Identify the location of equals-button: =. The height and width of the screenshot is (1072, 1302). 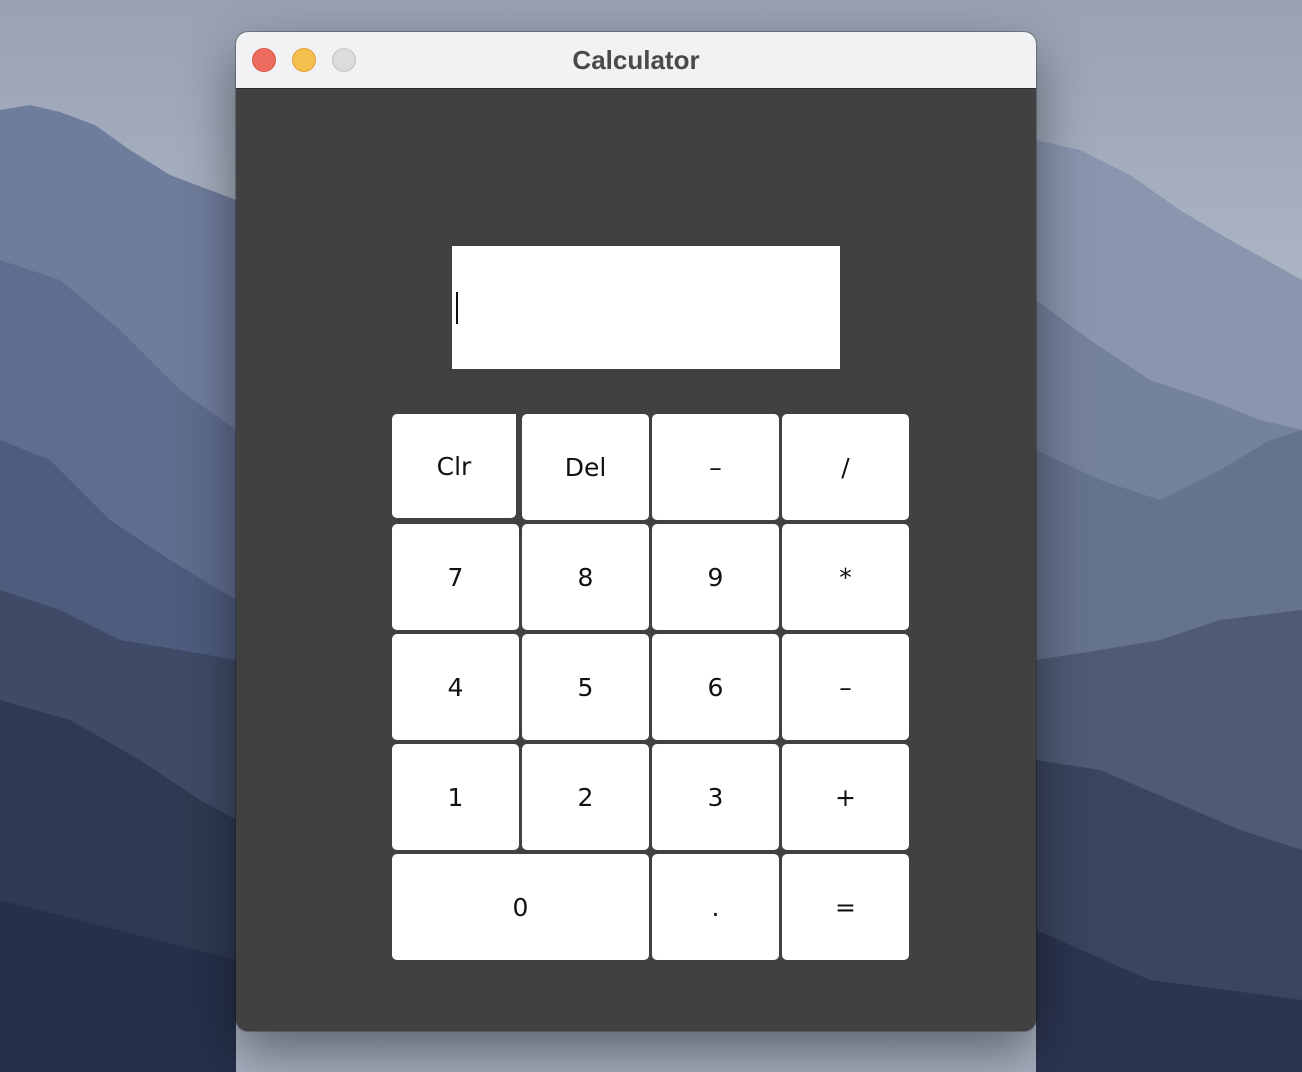
(845, 907).